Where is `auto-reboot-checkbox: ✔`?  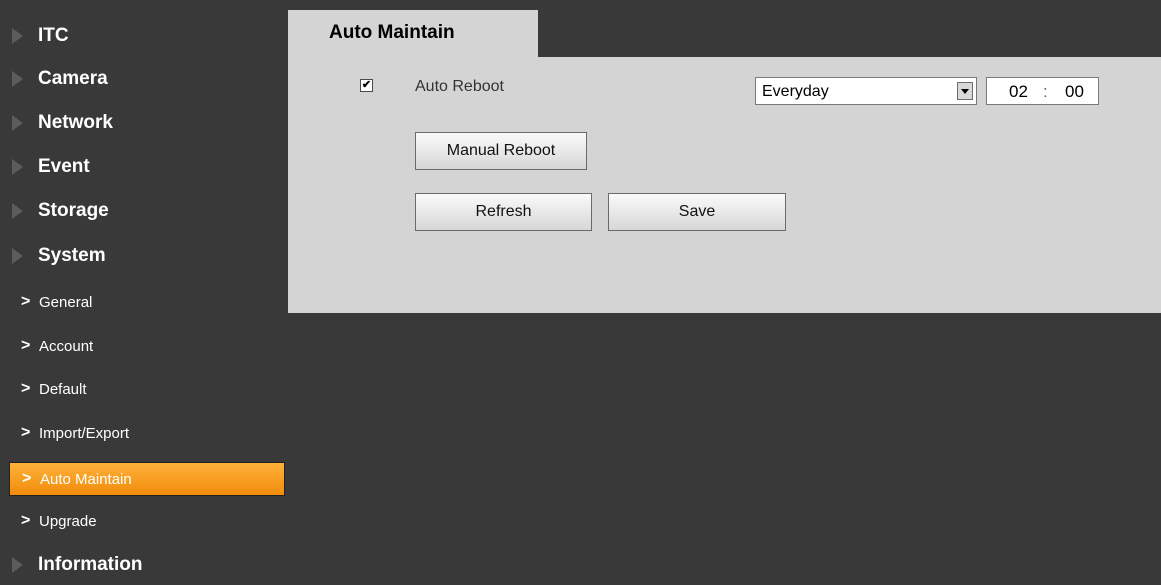
auto-reboot-checkbox: ✔ is located at coordinates (366, 85).